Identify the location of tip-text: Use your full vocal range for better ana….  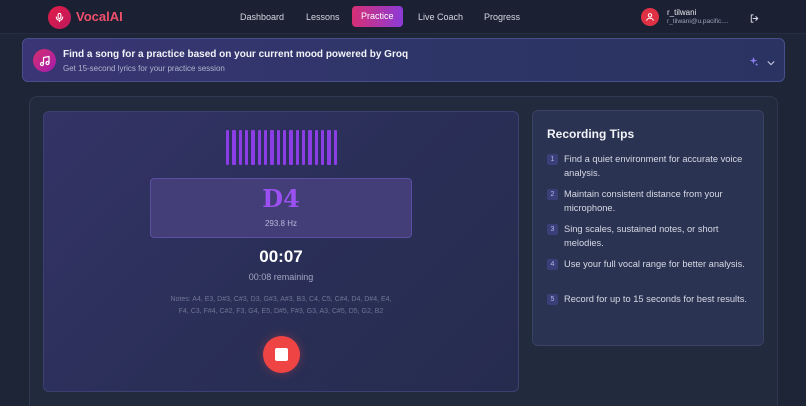
(654, 264).